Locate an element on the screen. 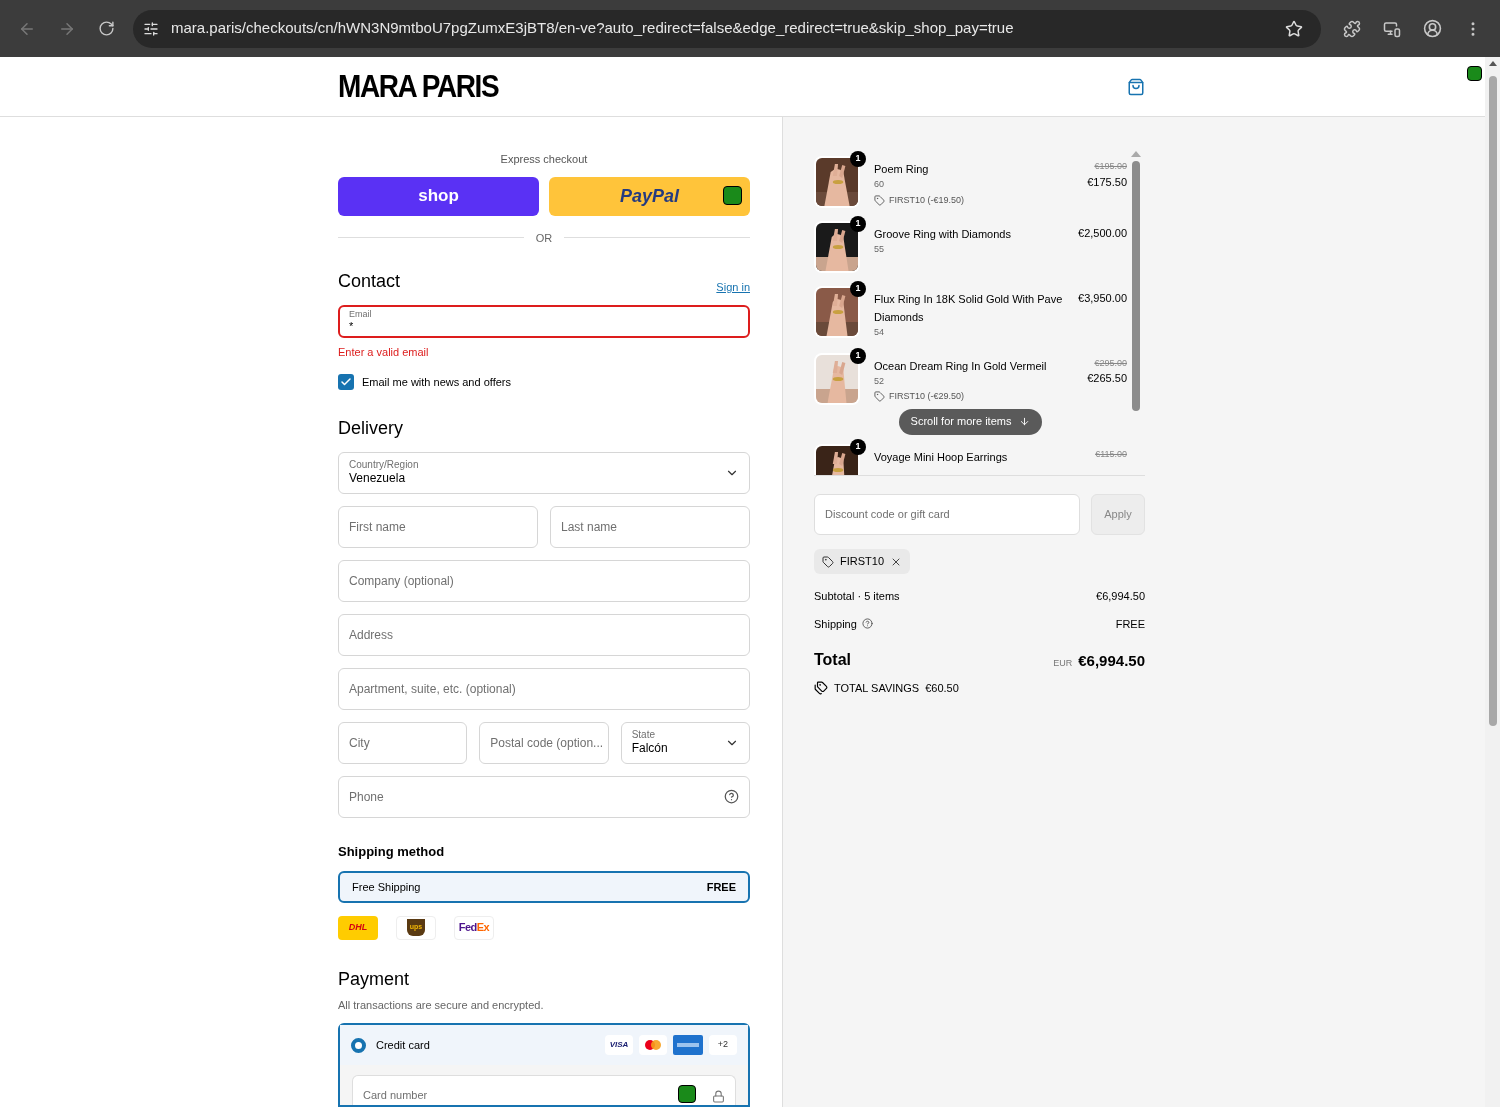 This screenshot has height=1107, width=1500. shipping-price: FREE is located at coordinates (721, 887).